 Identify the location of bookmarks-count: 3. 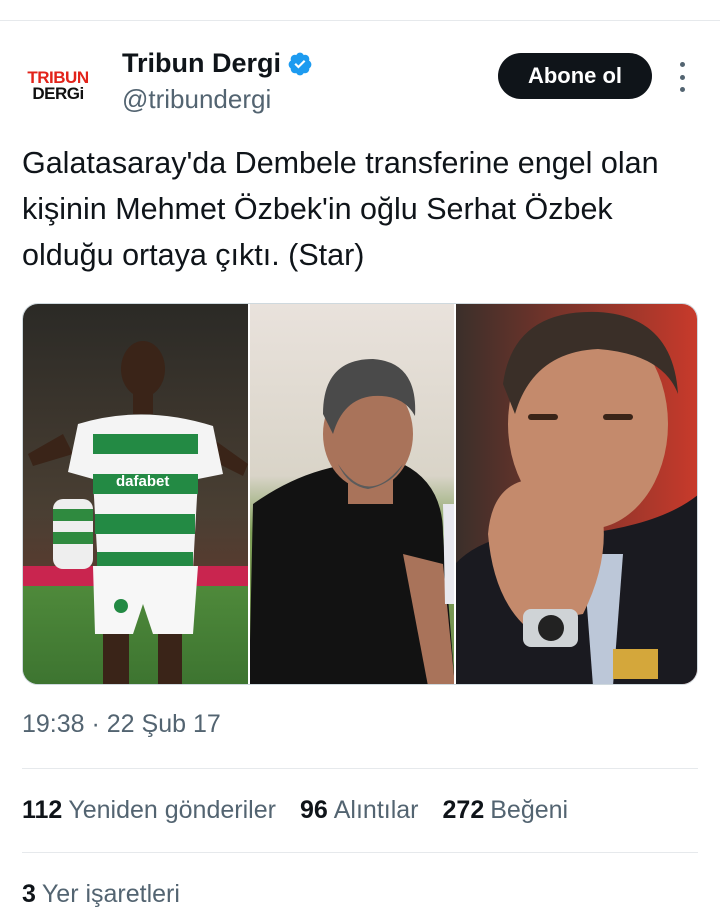
(29, 894).